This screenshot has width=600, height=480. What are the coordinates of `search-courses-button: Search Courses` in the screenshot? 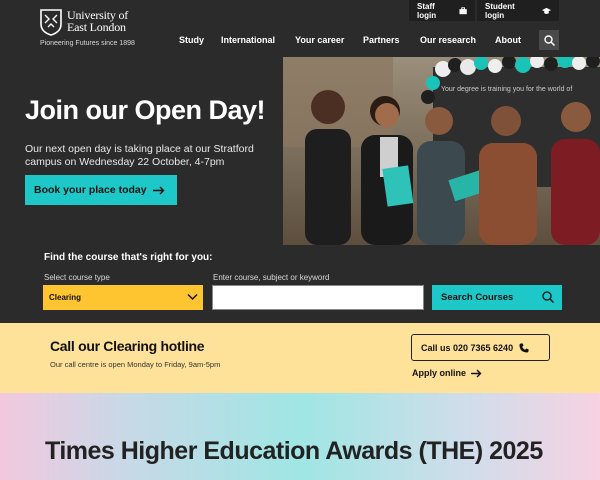 It's located at (497, 297).